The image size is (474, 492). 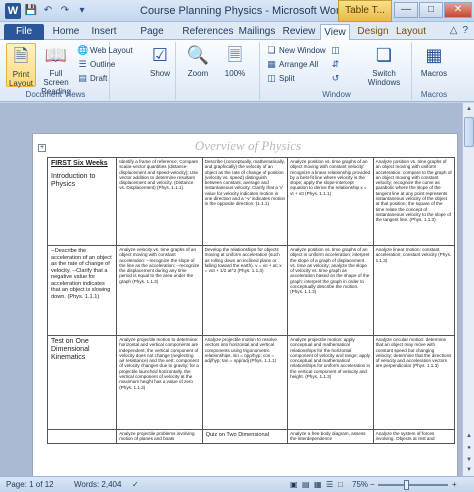 What do you see at coordinates (318, 484) in the screenshot?
I see `view-web-layout-icon: ▦` at bounding box center [318, 484].